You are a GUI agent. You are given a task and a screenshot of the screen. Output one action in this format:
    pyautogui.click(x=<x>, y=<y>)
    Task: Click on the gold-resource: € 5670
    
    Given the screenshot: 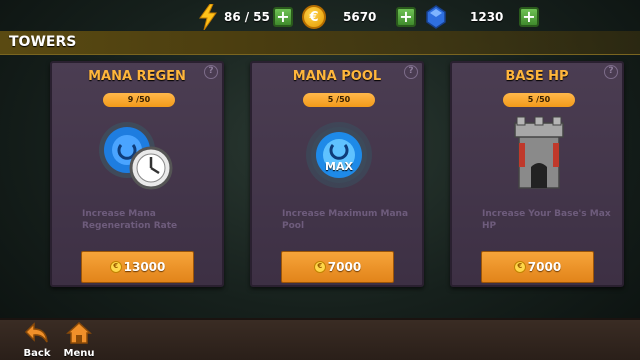 What is the action you would take?
    pyautogui.click(x=339, y=17)
    